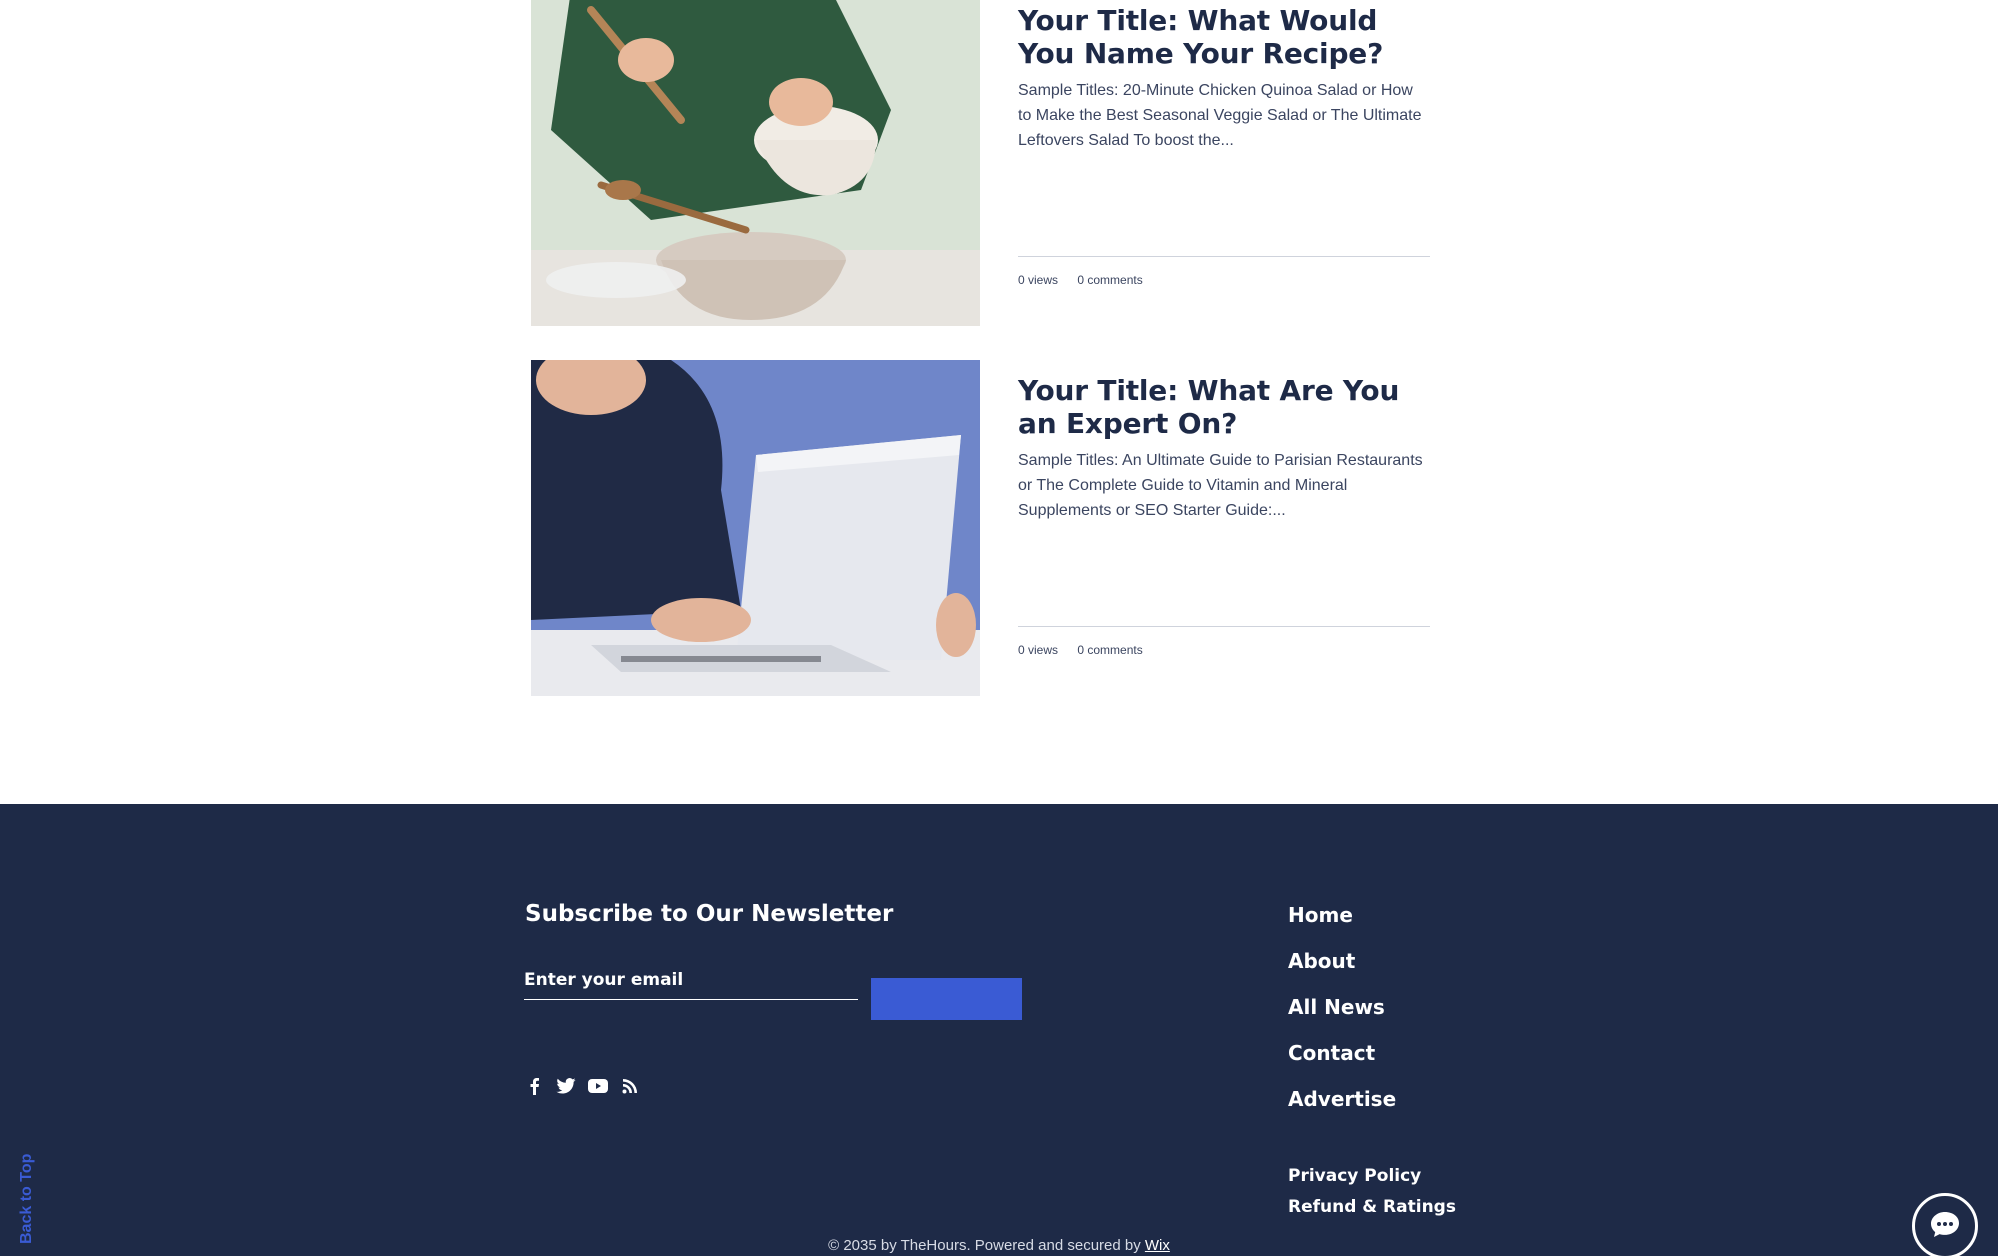 Image resolution: width=1998 pixels, height=1259 pixels. What do you see at coordinates (1372, 1207) in the screenshot?
I see `refund-ratings-link: Refund & Ratings` at bounding box center [1372, 1207].